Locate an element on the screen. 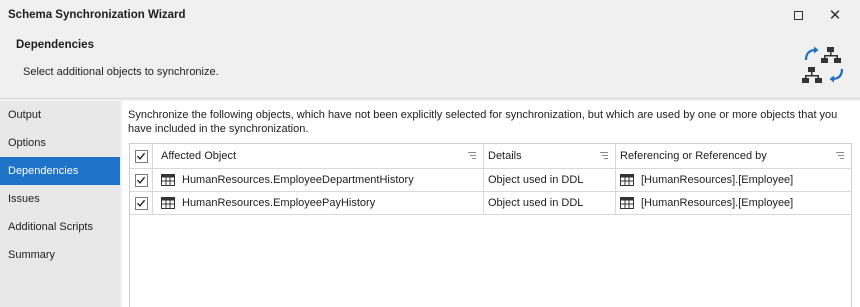 This screenshot has height=307, width=860. sidebar-item-summary: Summary is located at coordinates (60, 255).